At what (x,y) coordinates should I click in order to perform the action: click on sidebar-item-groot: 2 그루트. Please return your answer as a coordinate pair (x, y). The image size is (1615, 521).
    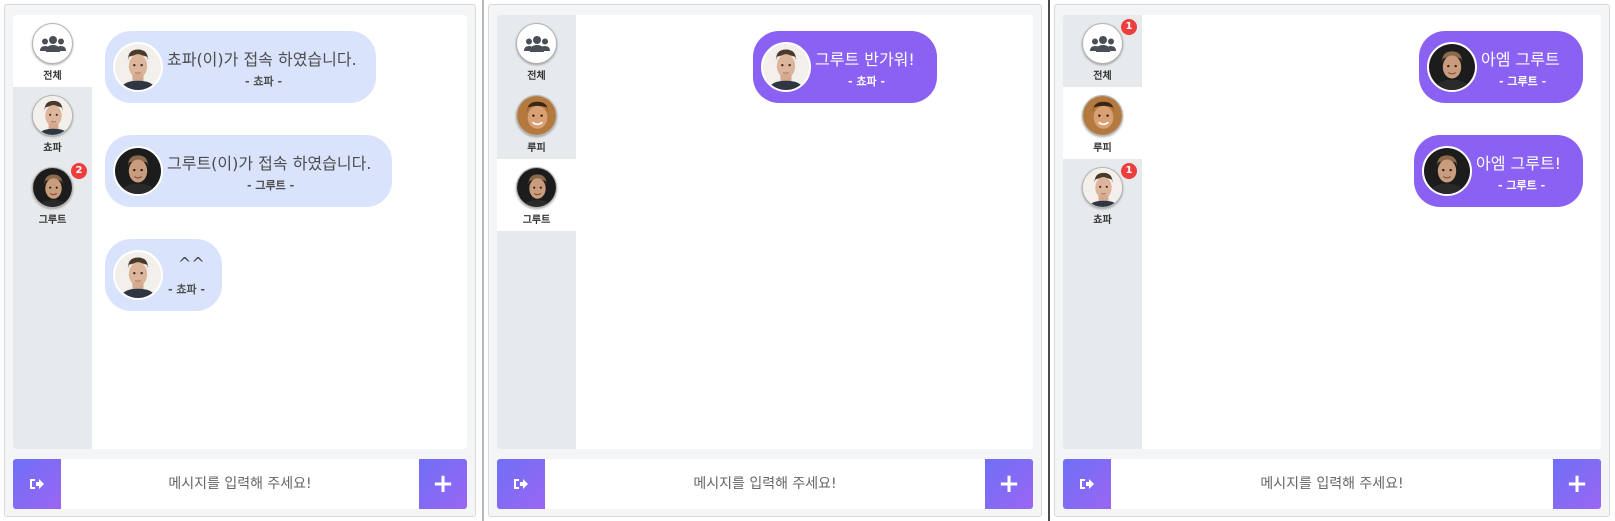
    Looking at the image, I should click on (52, 195).